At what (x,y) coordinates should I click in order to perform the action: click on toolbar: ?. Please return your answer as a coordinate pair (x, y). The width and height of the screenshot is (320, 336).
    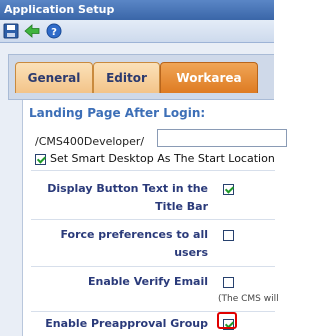
    Looking at the image, I should click on (137, 31).